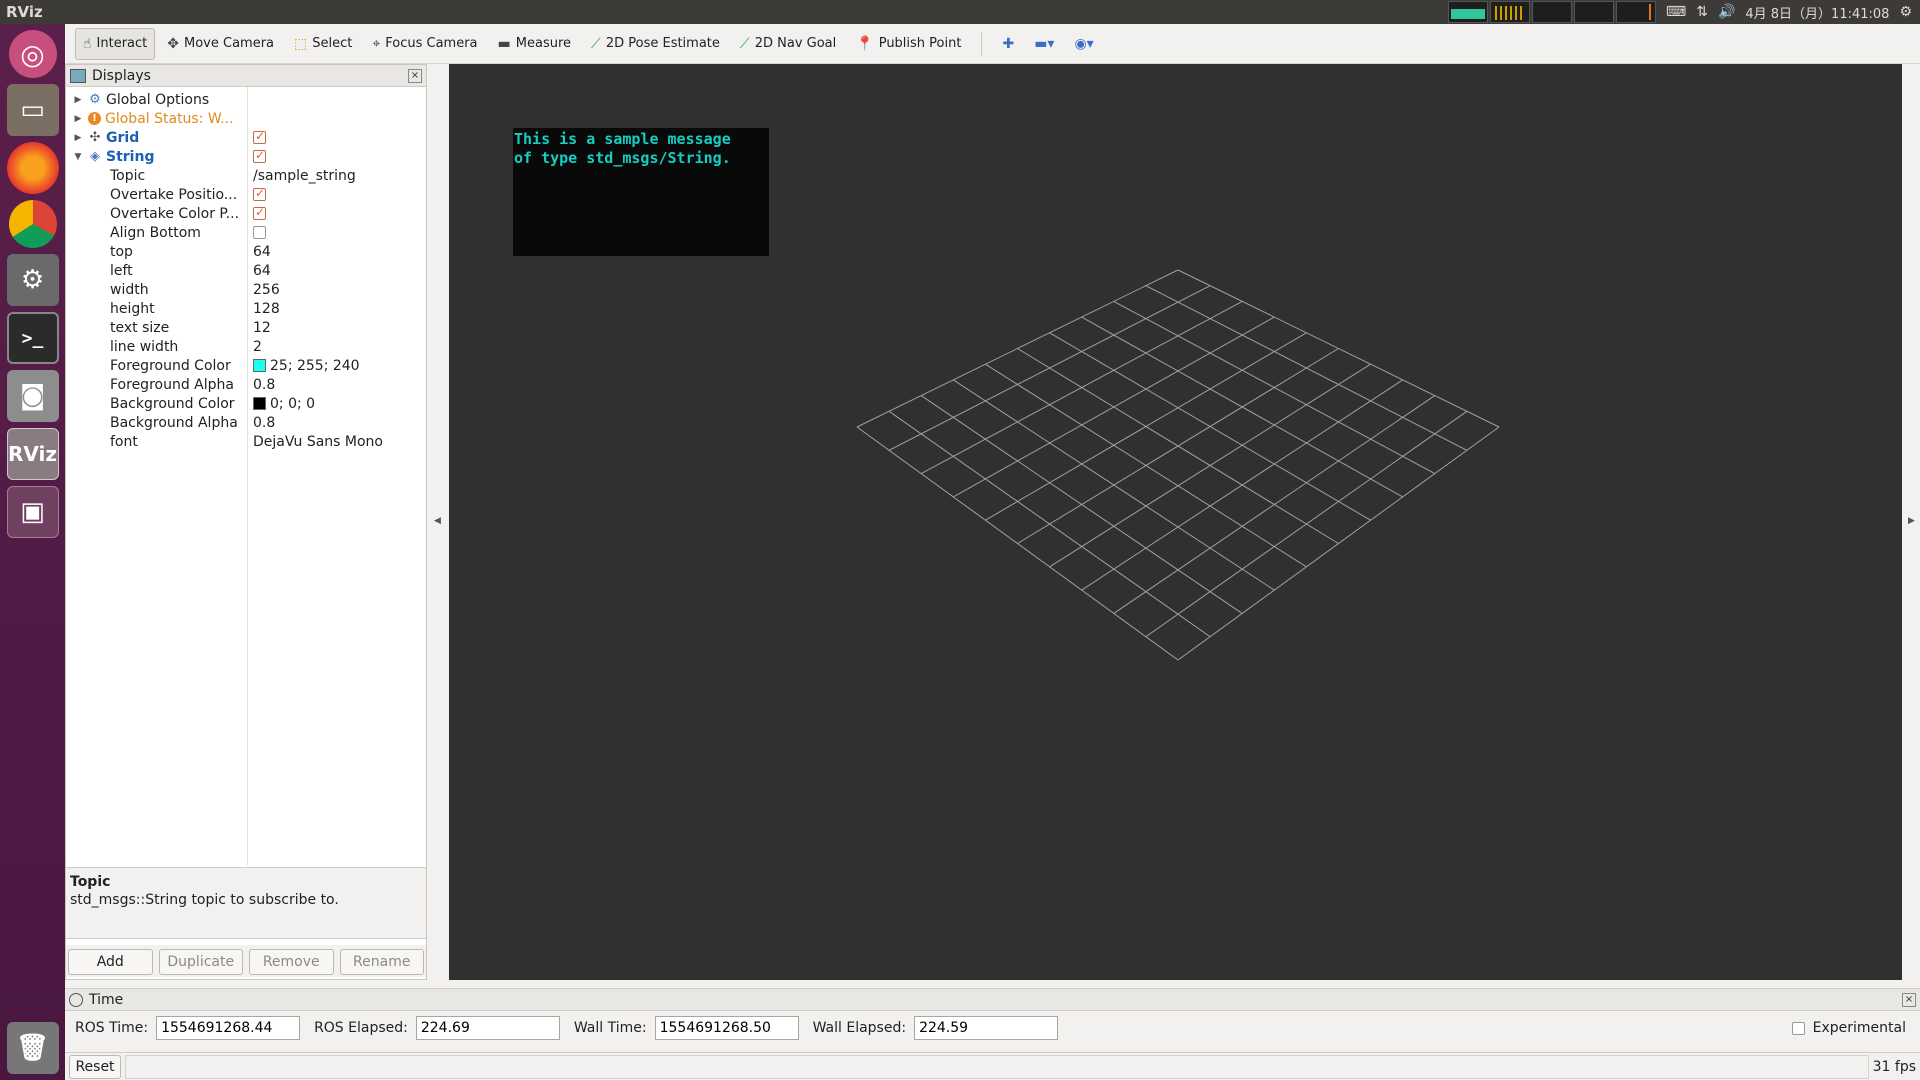 This screenshot has height=1080, width=1920. I want to click on property-row: Foreground Color 25; 255; 240, so click(246, 365).